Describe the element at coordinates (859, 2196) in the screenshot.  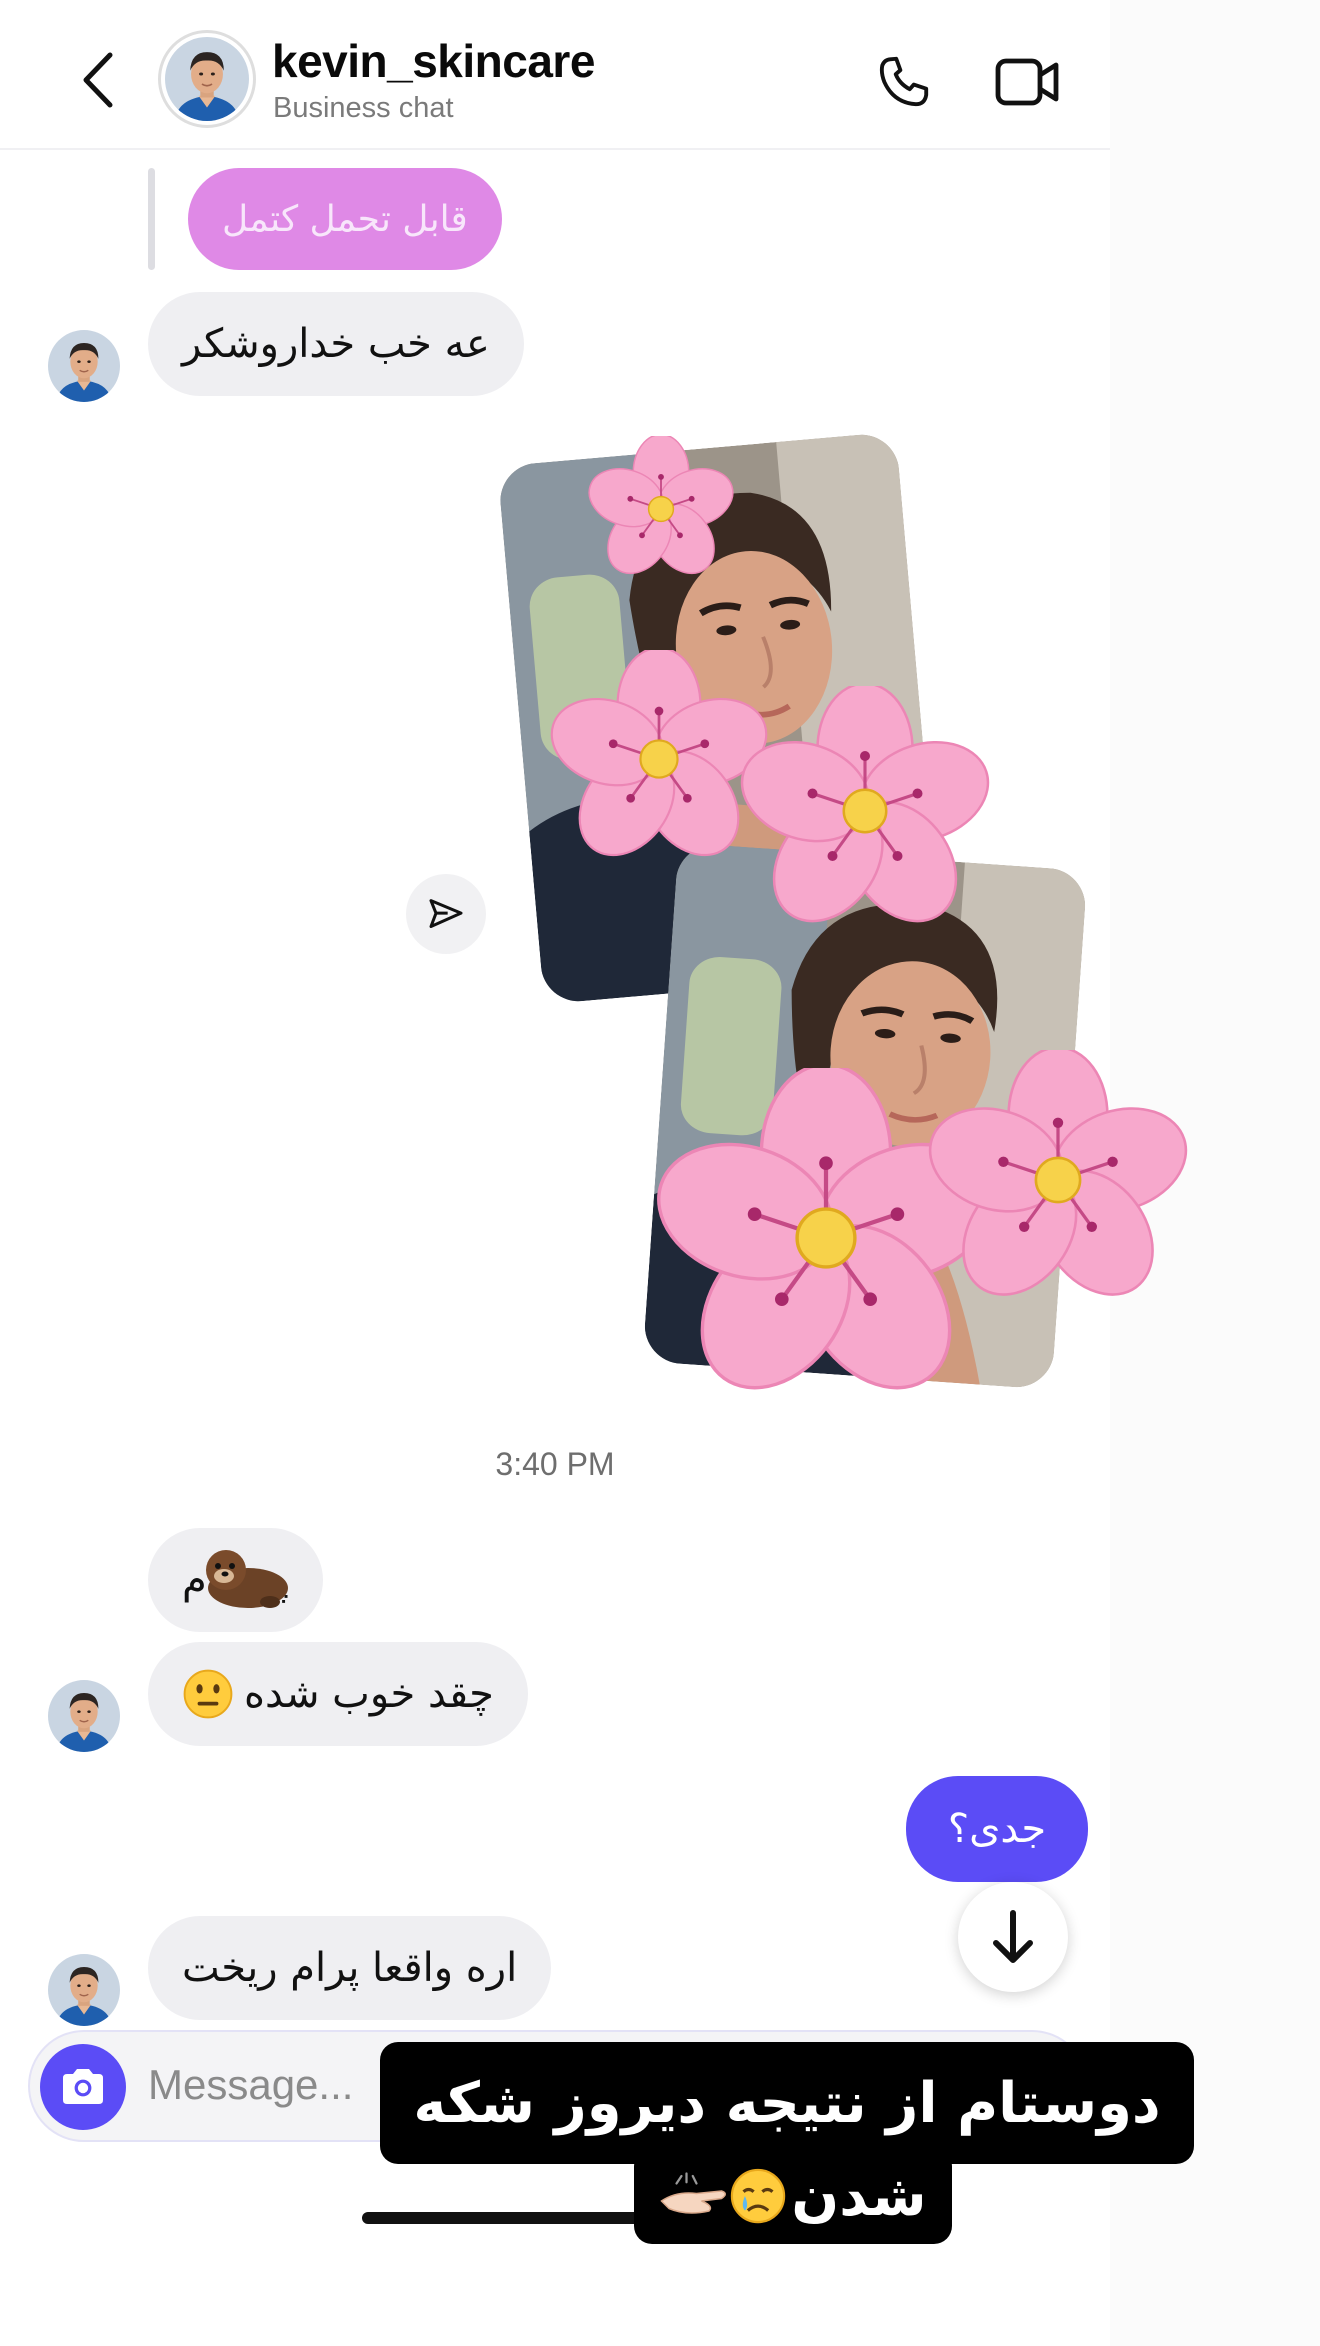
I see `caption-text: شدن` at that location.